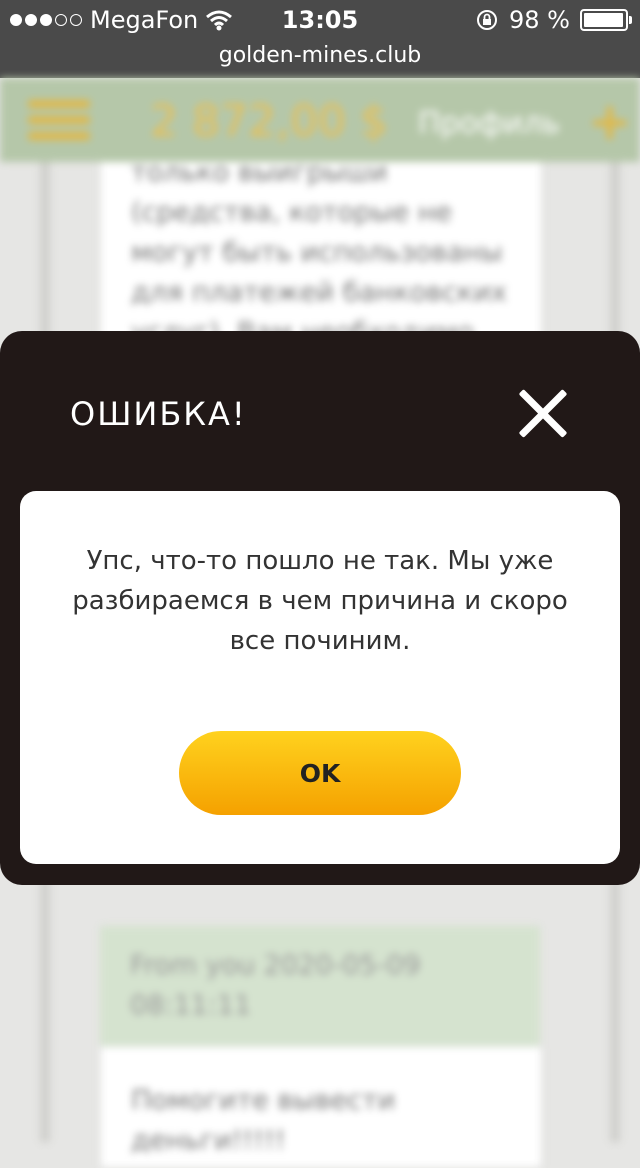  I want to click on status-right: 98 %, so click(553, 20).